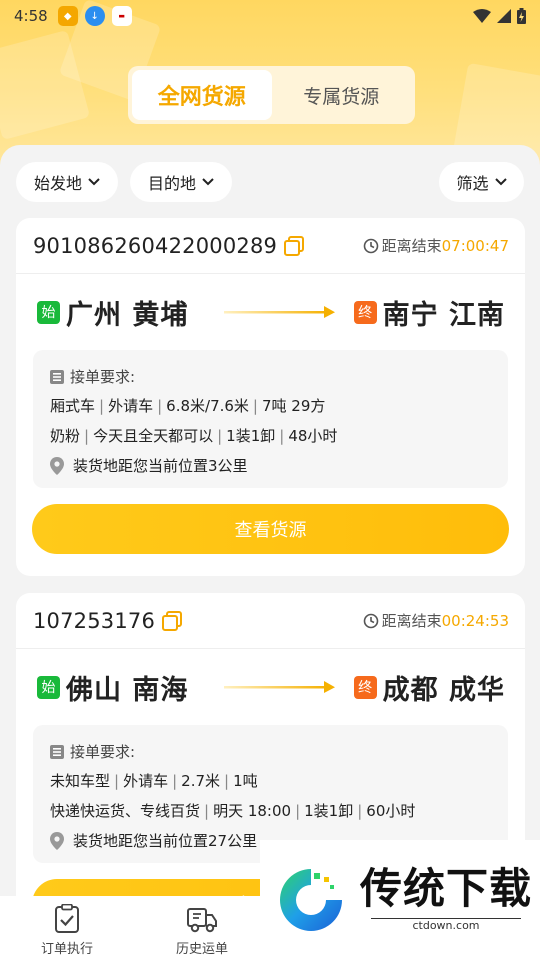  I want to click on source-tabs: 全网货源 专属货源, so click(271, 95).